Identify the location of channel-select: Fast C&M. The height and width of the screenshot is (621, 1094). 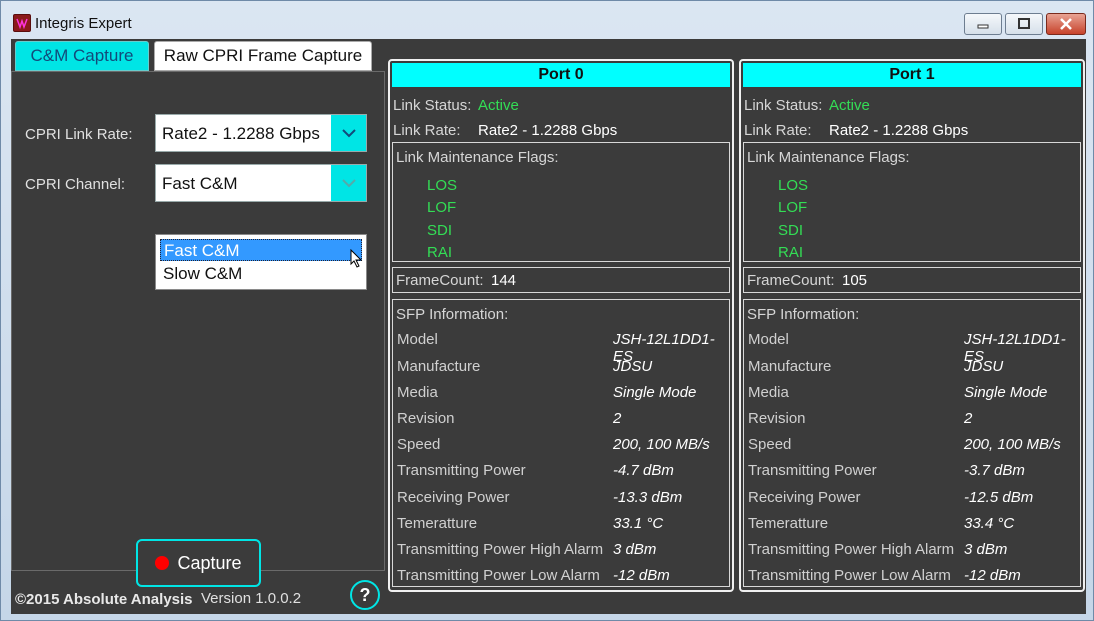
(261, 183).